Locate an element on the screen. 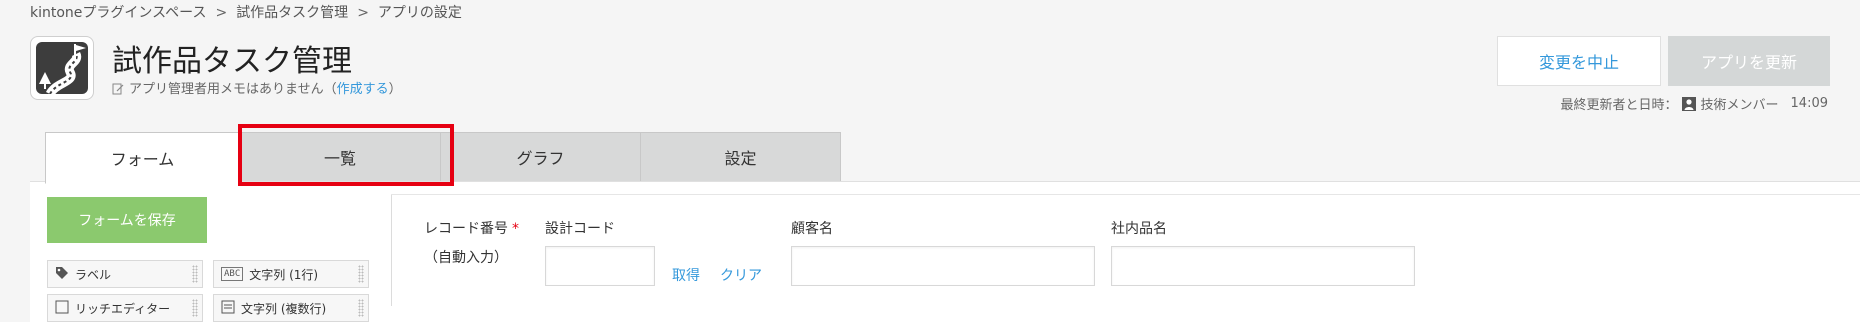 The width and height of the screenshot is (1860, 322). tab-graph: グラフ is located at coordinates (540, 157).